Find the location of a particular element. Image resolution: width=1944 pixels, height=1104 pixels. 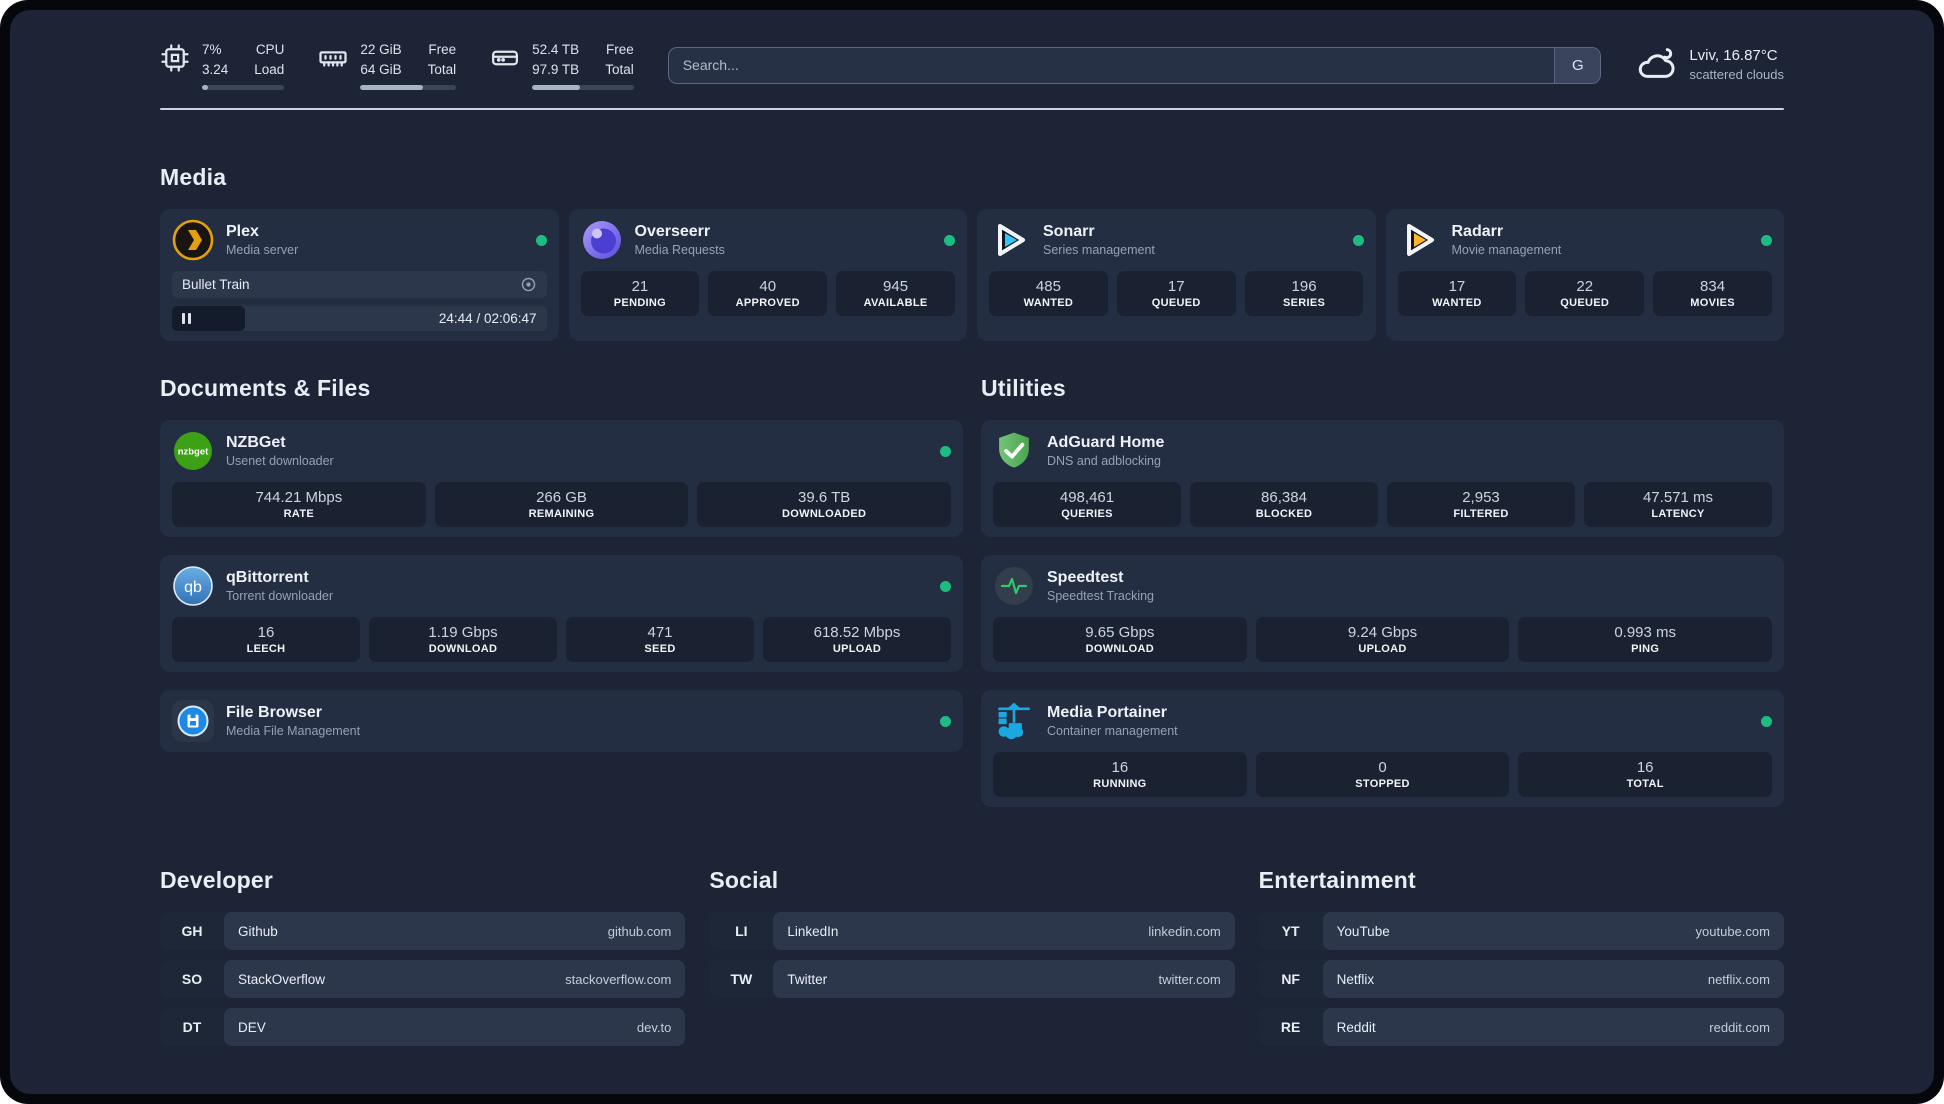

stat-label: REMAINING is located at coordinates (561, 514).